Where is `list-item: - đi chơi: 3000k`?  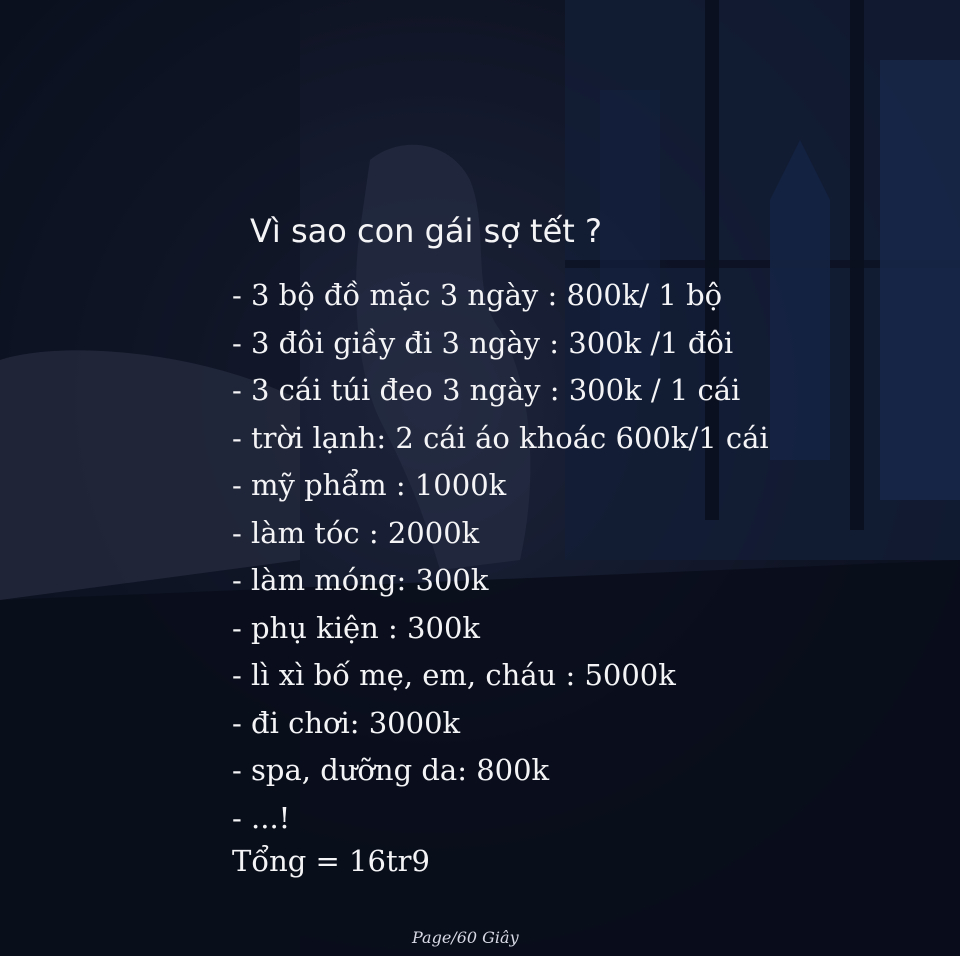
list-item: - đi chơi: 3000k is located at coordinates (346, 722).